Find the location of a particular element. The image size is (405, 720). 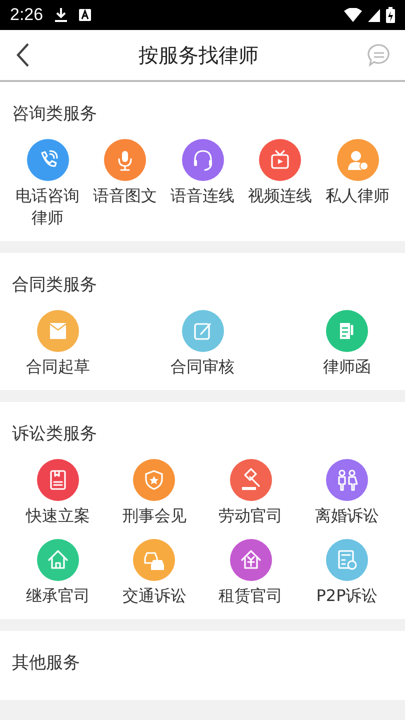

service-label: 租赁官司 is located at coordinates (250, 596).